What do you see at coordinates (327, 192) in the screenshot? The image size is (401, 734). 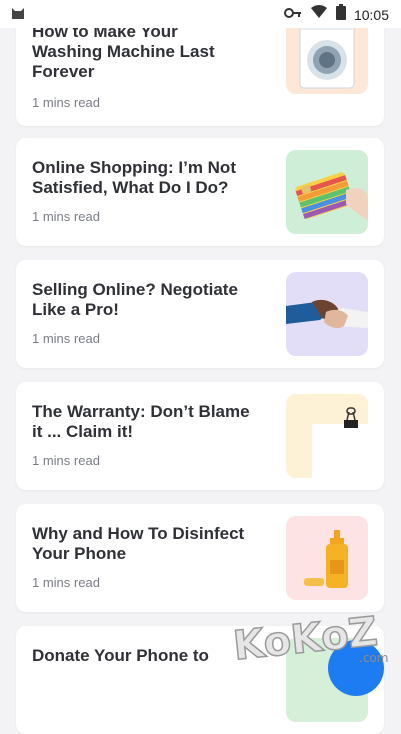 I see `credit-card-image` at bounding box center [327, 192].